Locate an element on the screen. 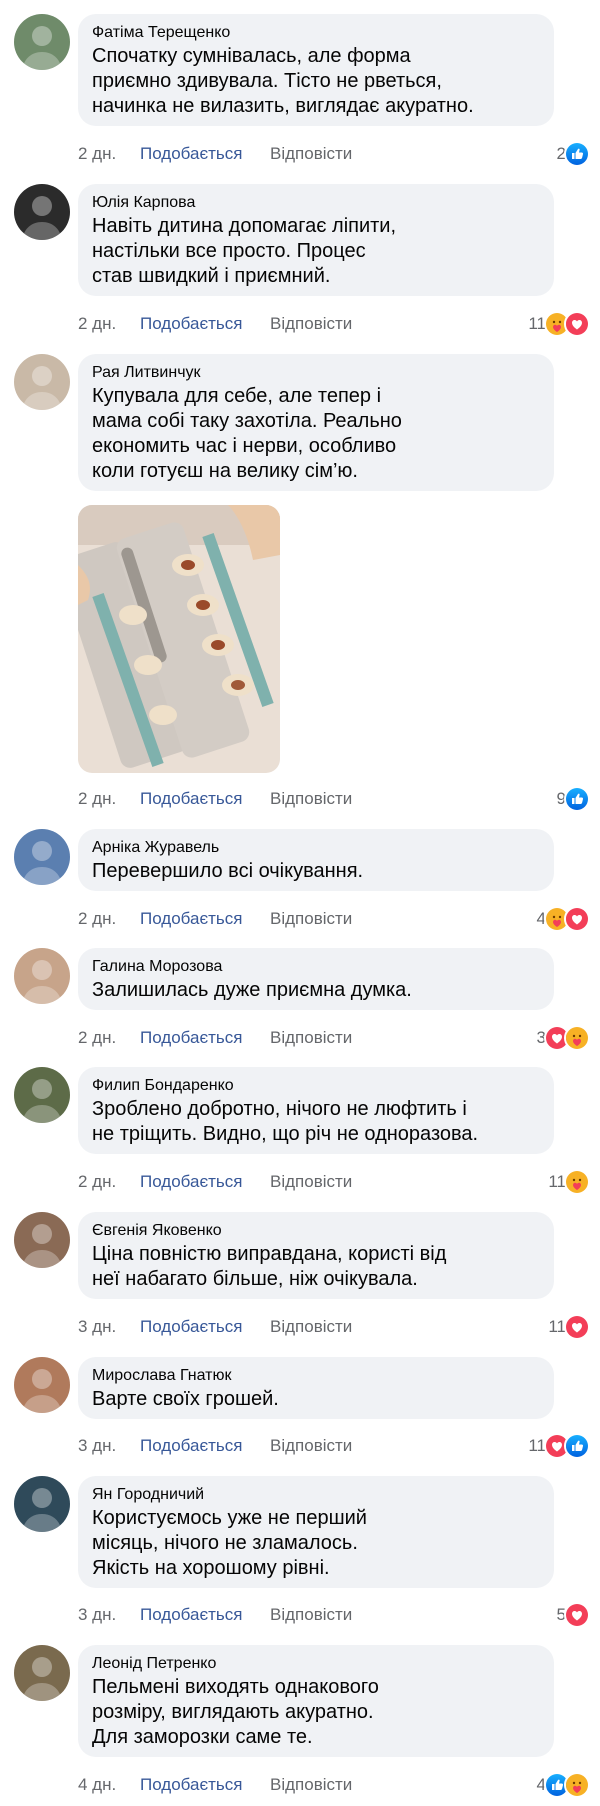 This screenshot has height=1806, width=600. reaction-summary: 5 is located at coordinates (573, 1615).